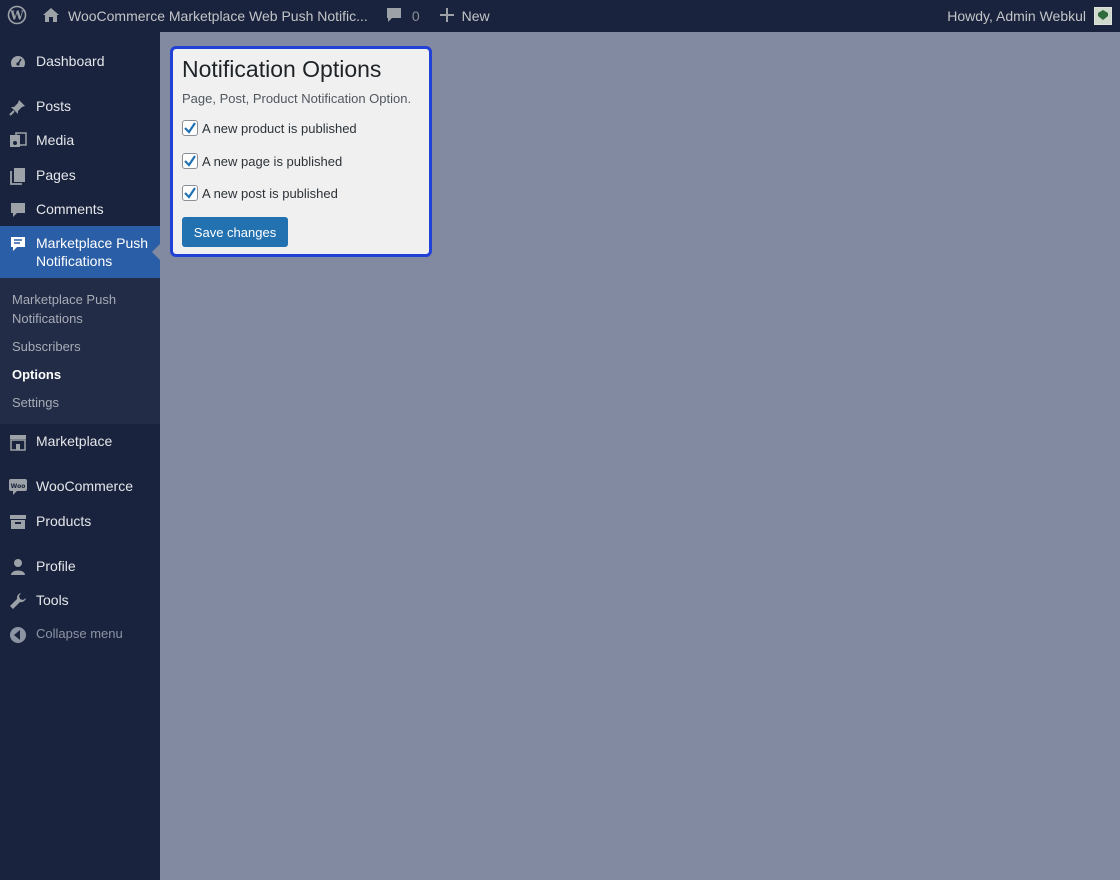  Describe the element at coordinates (415, 16) in the screenshot. I see `comments-count: 0` at that location.